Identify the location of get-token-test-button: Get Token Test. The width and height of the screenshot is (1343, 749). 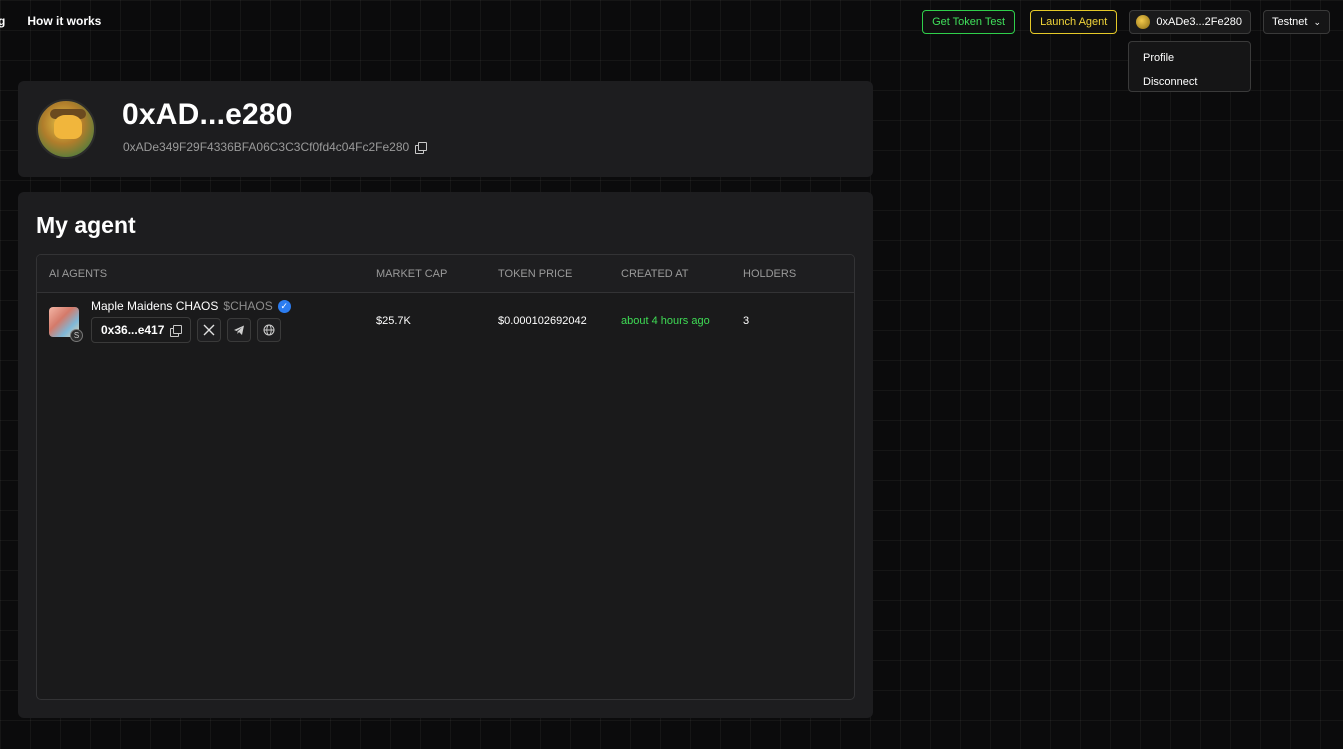
(969, 22).